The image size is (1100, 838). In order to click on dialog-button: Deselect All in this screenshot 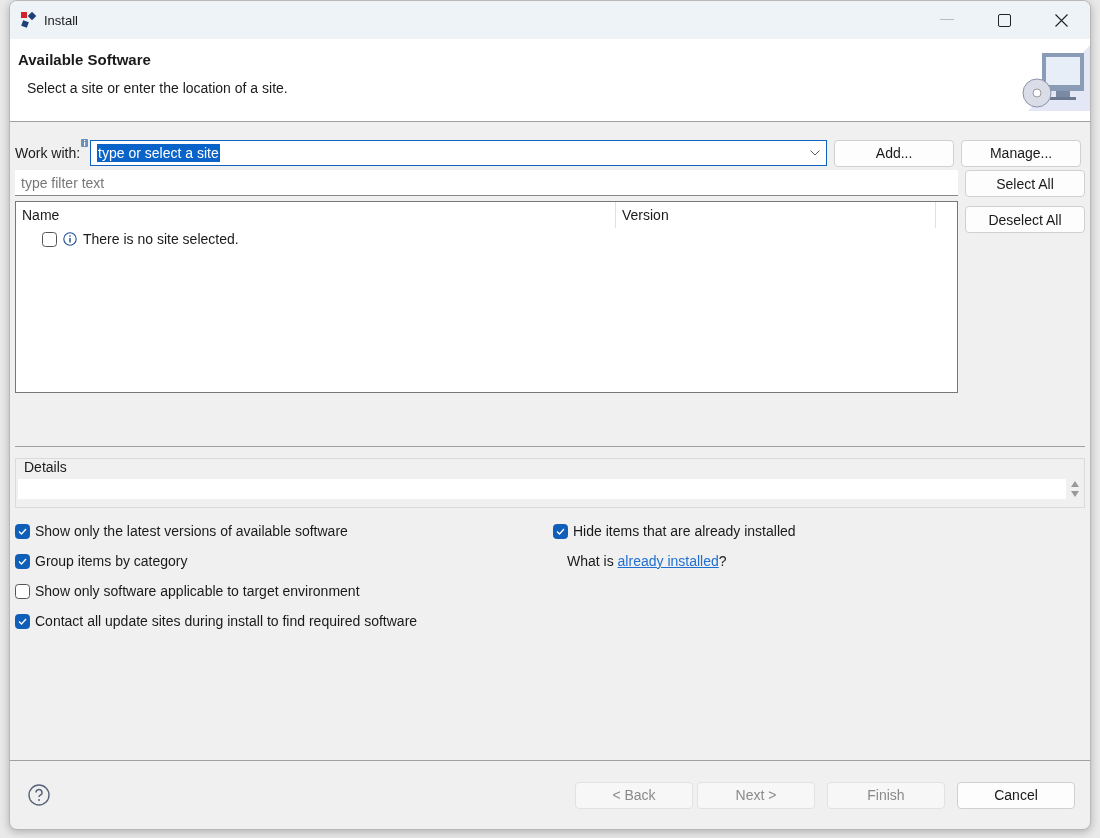, I will do `click(1025, 219)`.